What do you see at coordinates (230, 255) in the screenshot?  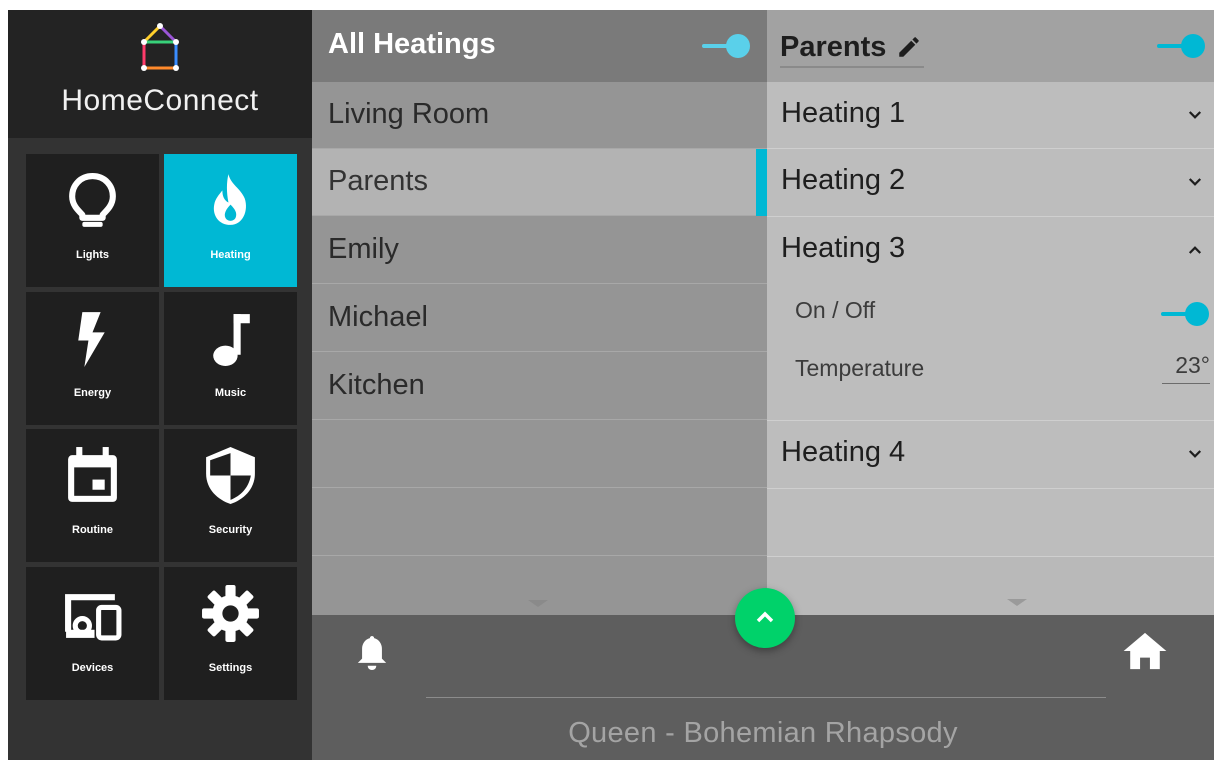 I see `nav-tile-label: Heating` at bounding box center [230, 255].